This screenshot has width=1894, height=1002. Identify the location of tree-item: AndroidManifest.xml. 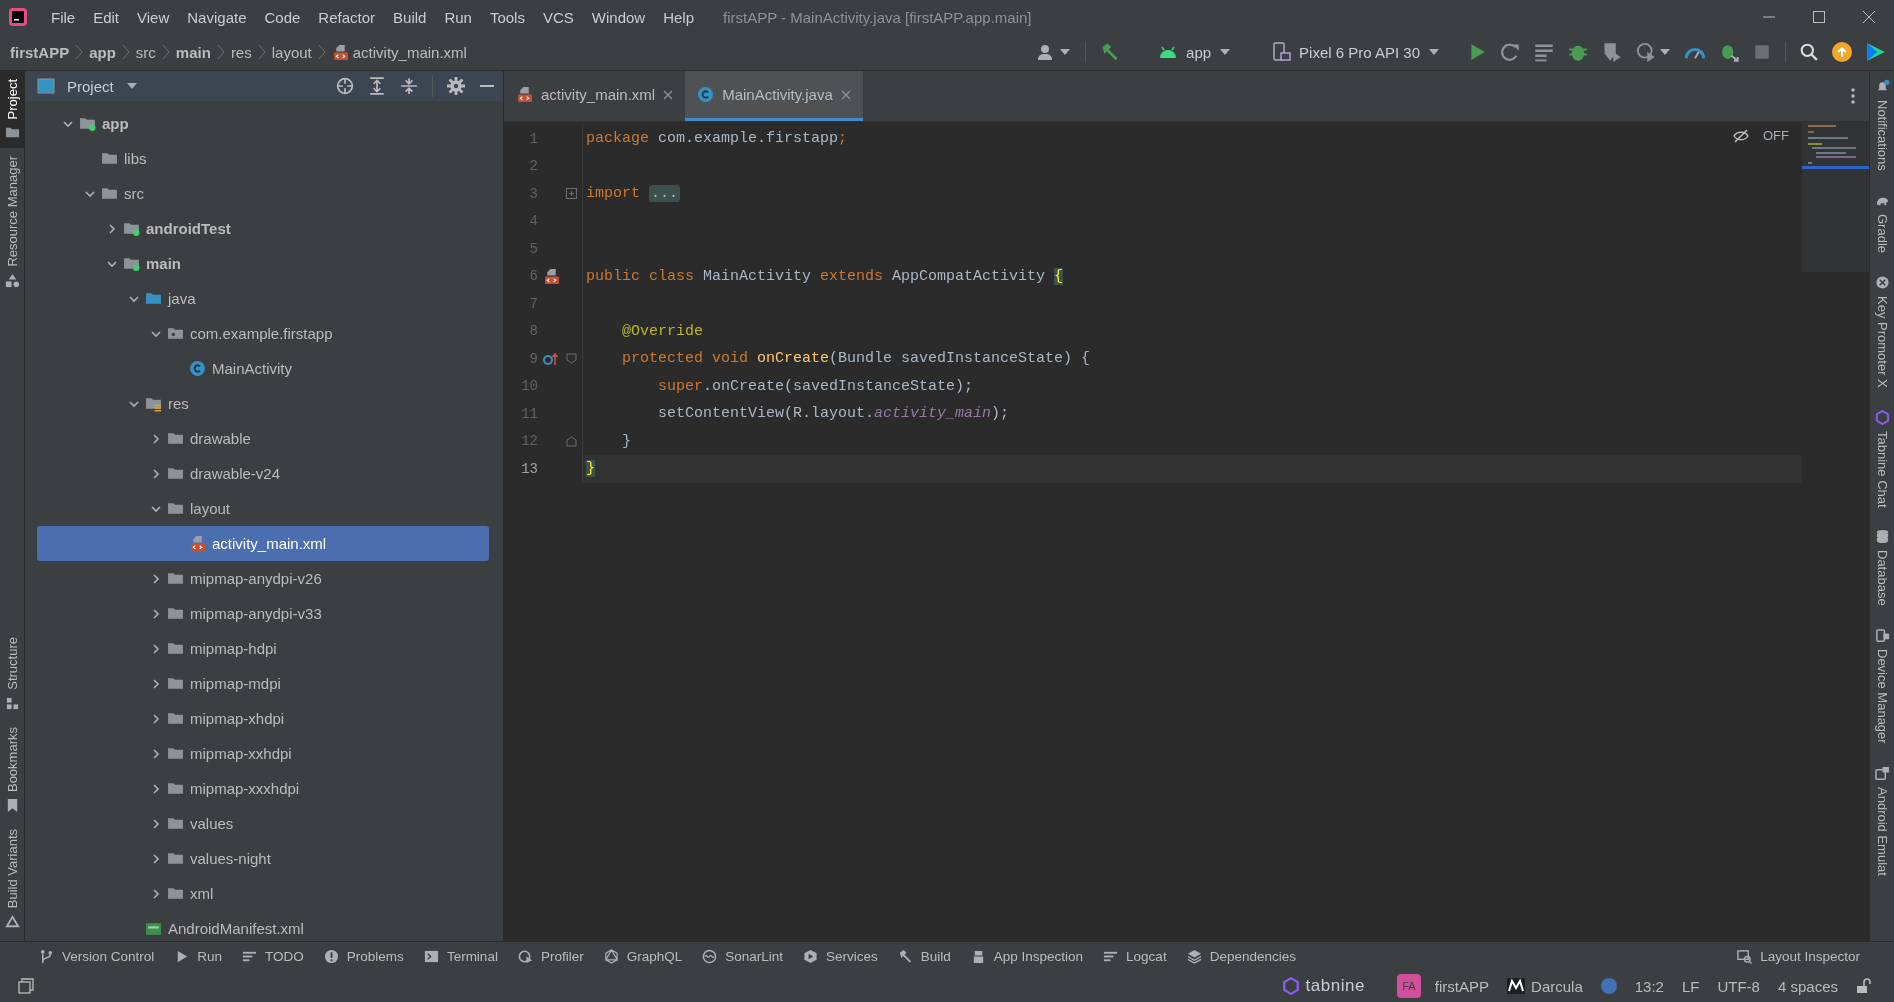
(263, 926).